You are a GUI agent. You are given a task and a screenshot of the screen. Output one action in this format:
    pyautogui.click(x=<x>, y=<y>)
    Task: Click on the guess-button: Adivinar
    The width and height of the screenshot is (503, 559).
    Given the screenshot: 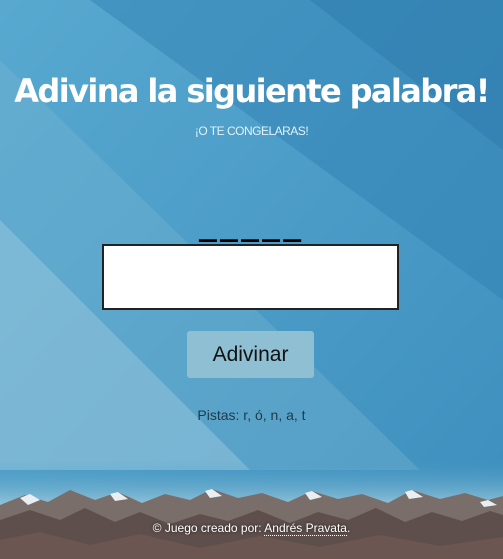 What is the action you would take?
    pyautogui.click(x=250, y=354)
    